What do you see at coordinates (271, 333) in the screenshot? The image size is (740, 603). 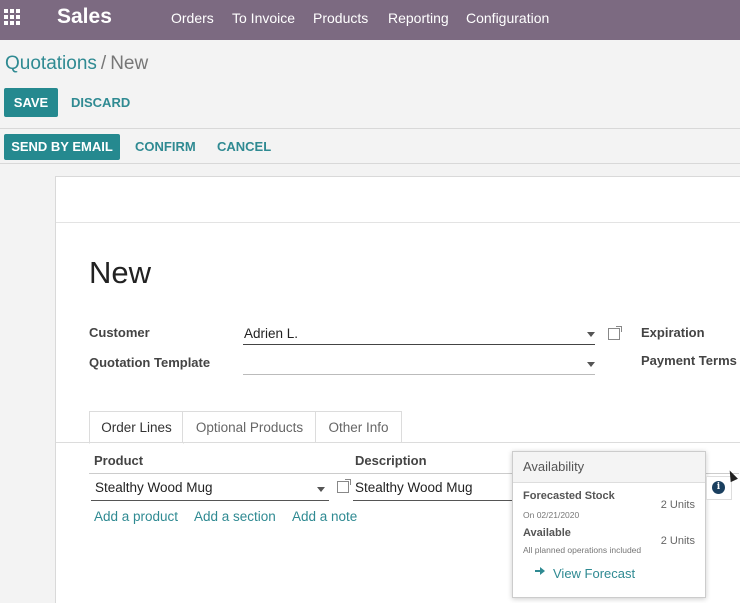 I see `customer-value: Adrien L.` at bounding box center [271, 333].